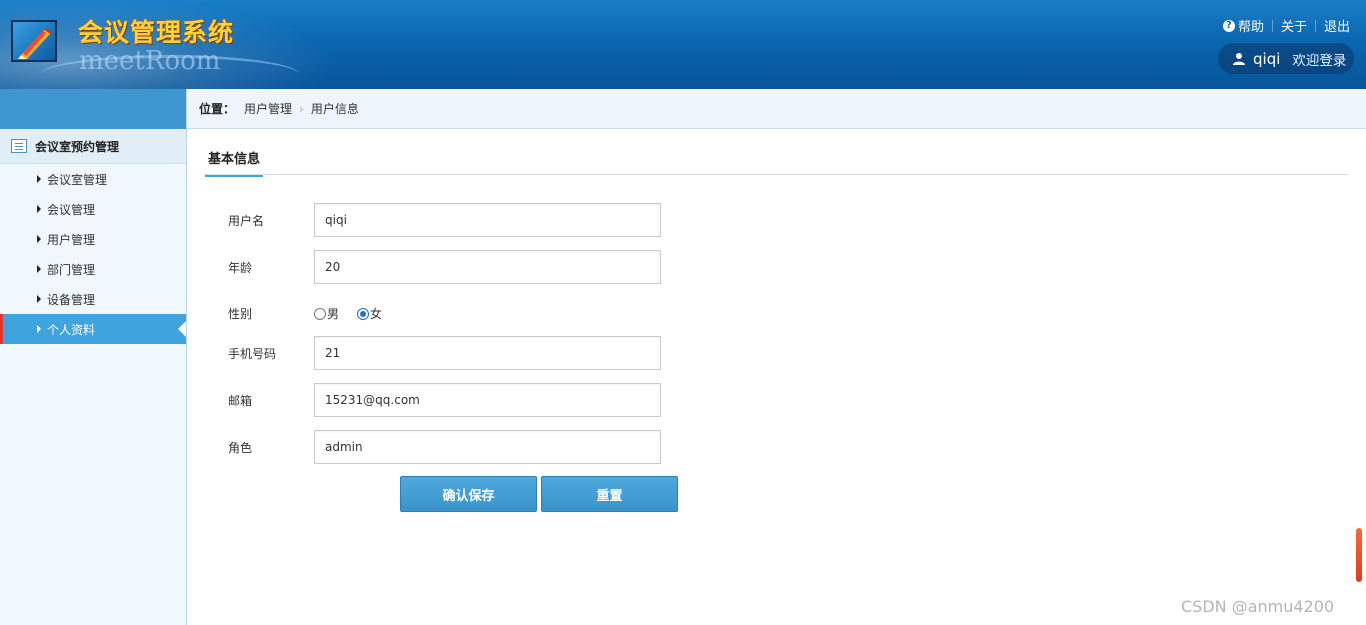 This screenshot has height=625, width=1366. I want to click on sidebar-item-department-management: 部门管理, so click(93, 269).